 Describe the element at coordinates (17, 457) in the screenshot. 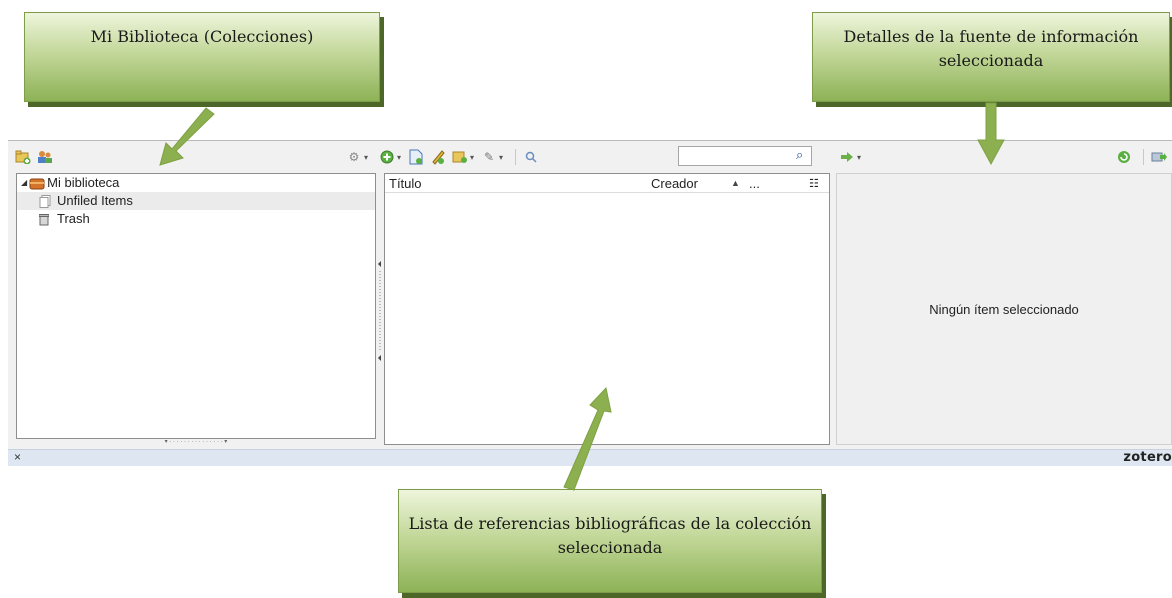

I see `close-icon: ×` at that location.